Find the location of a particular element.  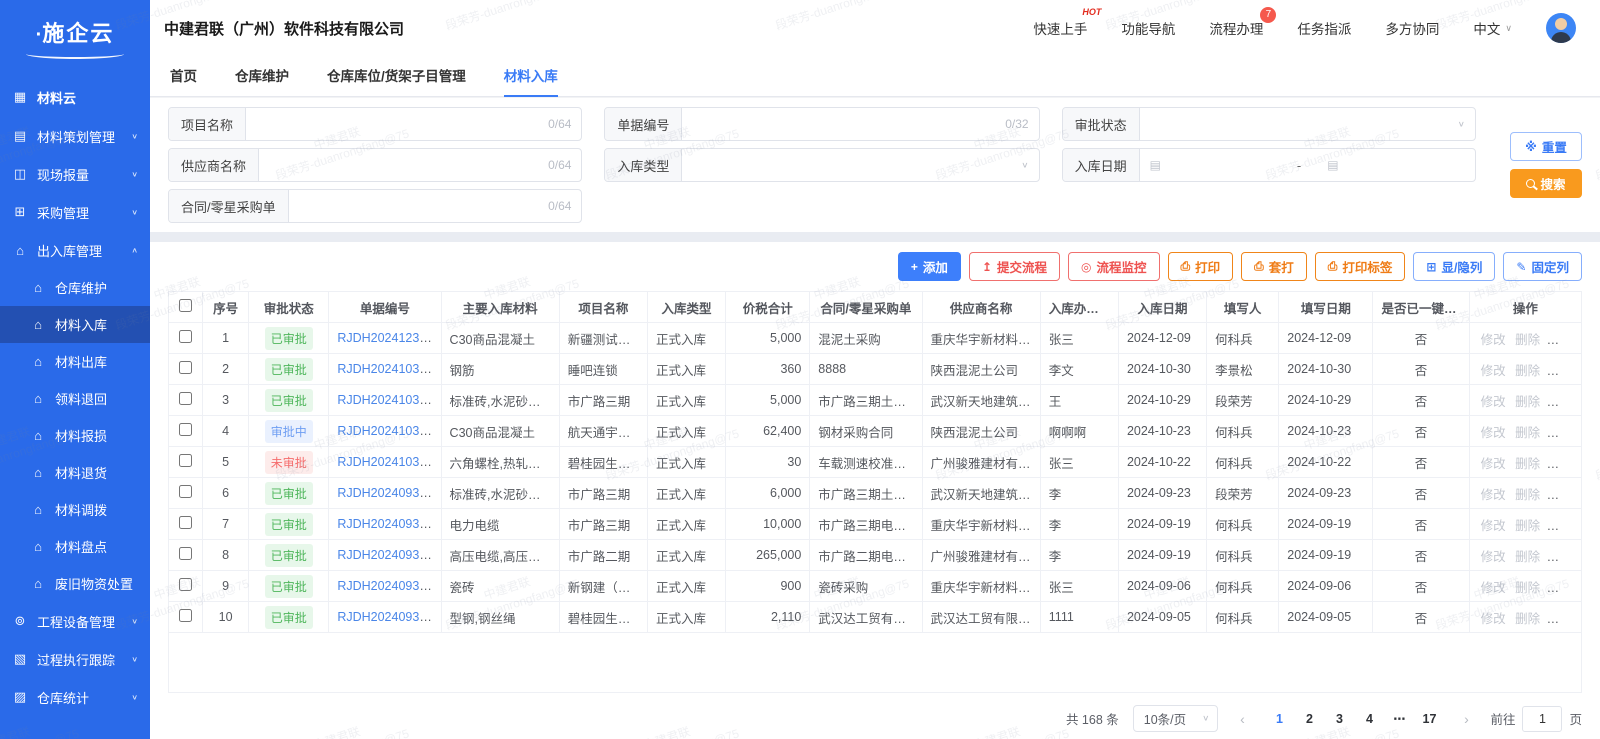

sidebar-item-process-tracking: ▧ 过程执行跟踪 ∨ is located at coordinates (75, 659).